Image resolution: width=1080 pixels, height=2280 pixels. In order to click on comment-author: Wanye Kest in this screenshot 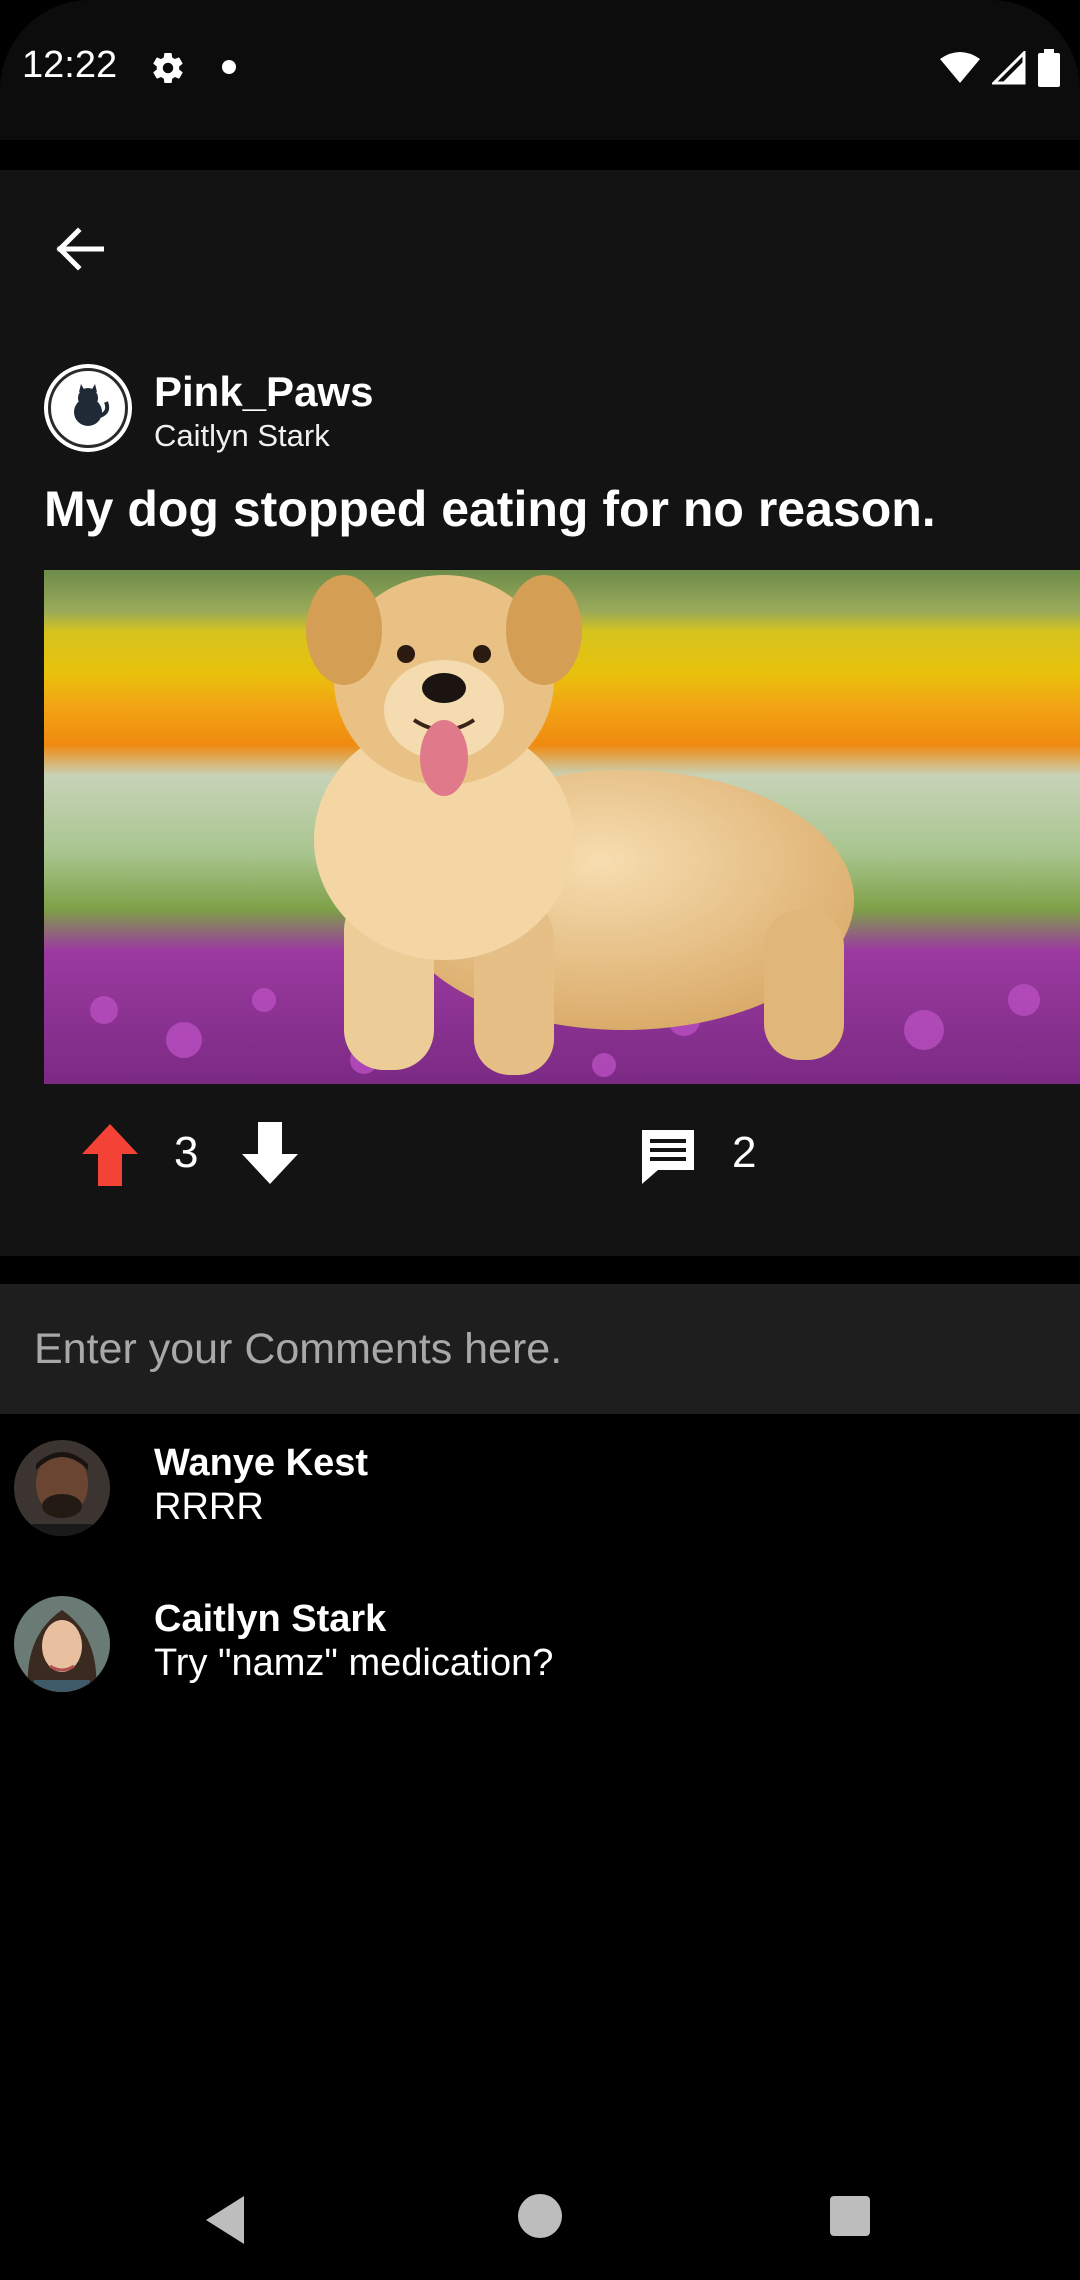, I will do `click(261, 1463)`.